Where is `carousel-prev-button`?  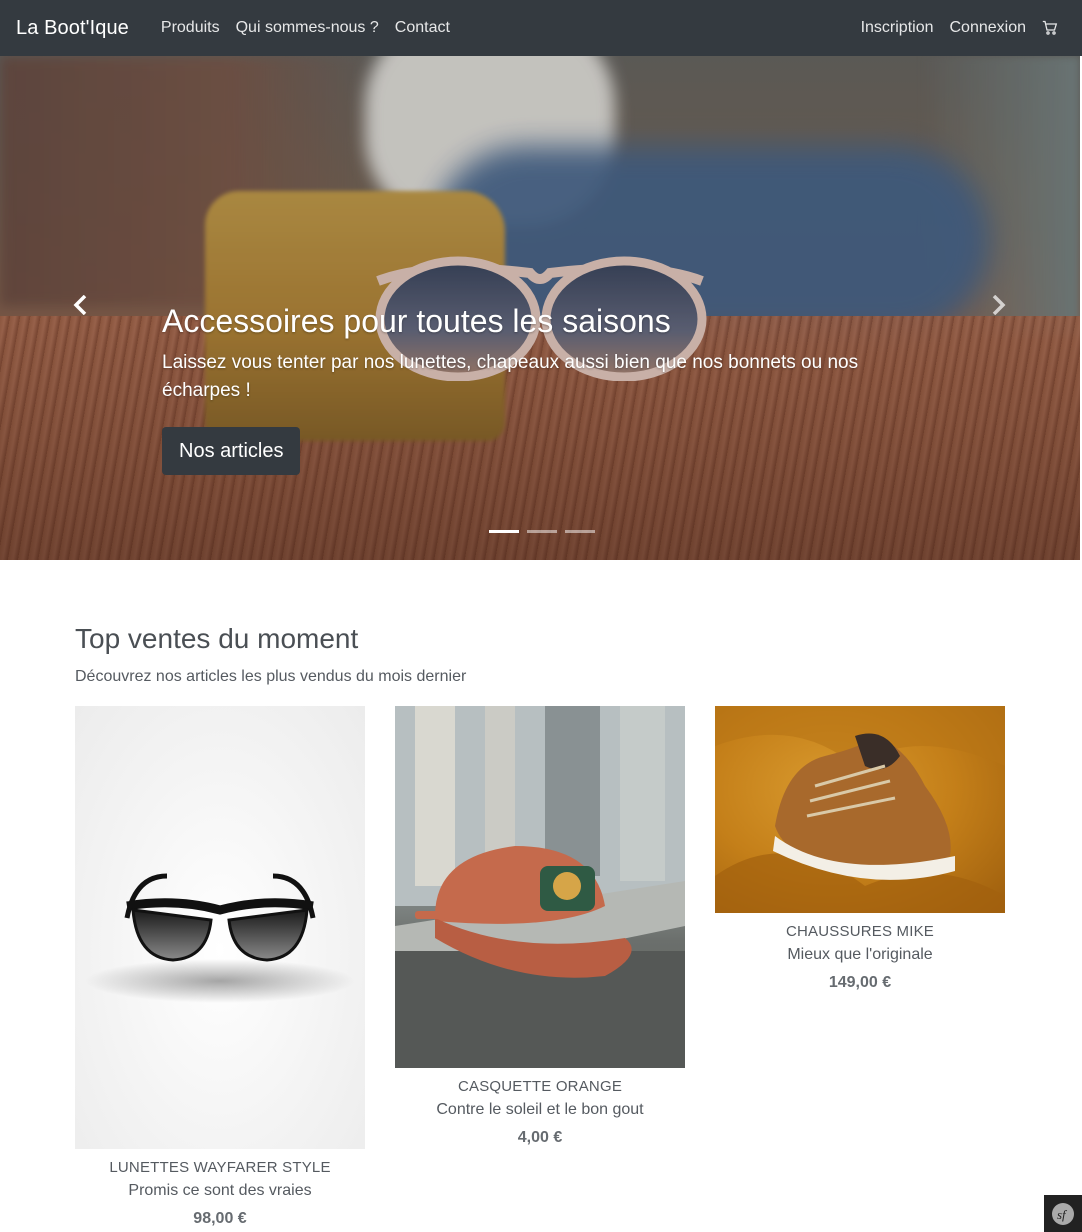
carousel-prev-button is located at coordinates (81, 305).